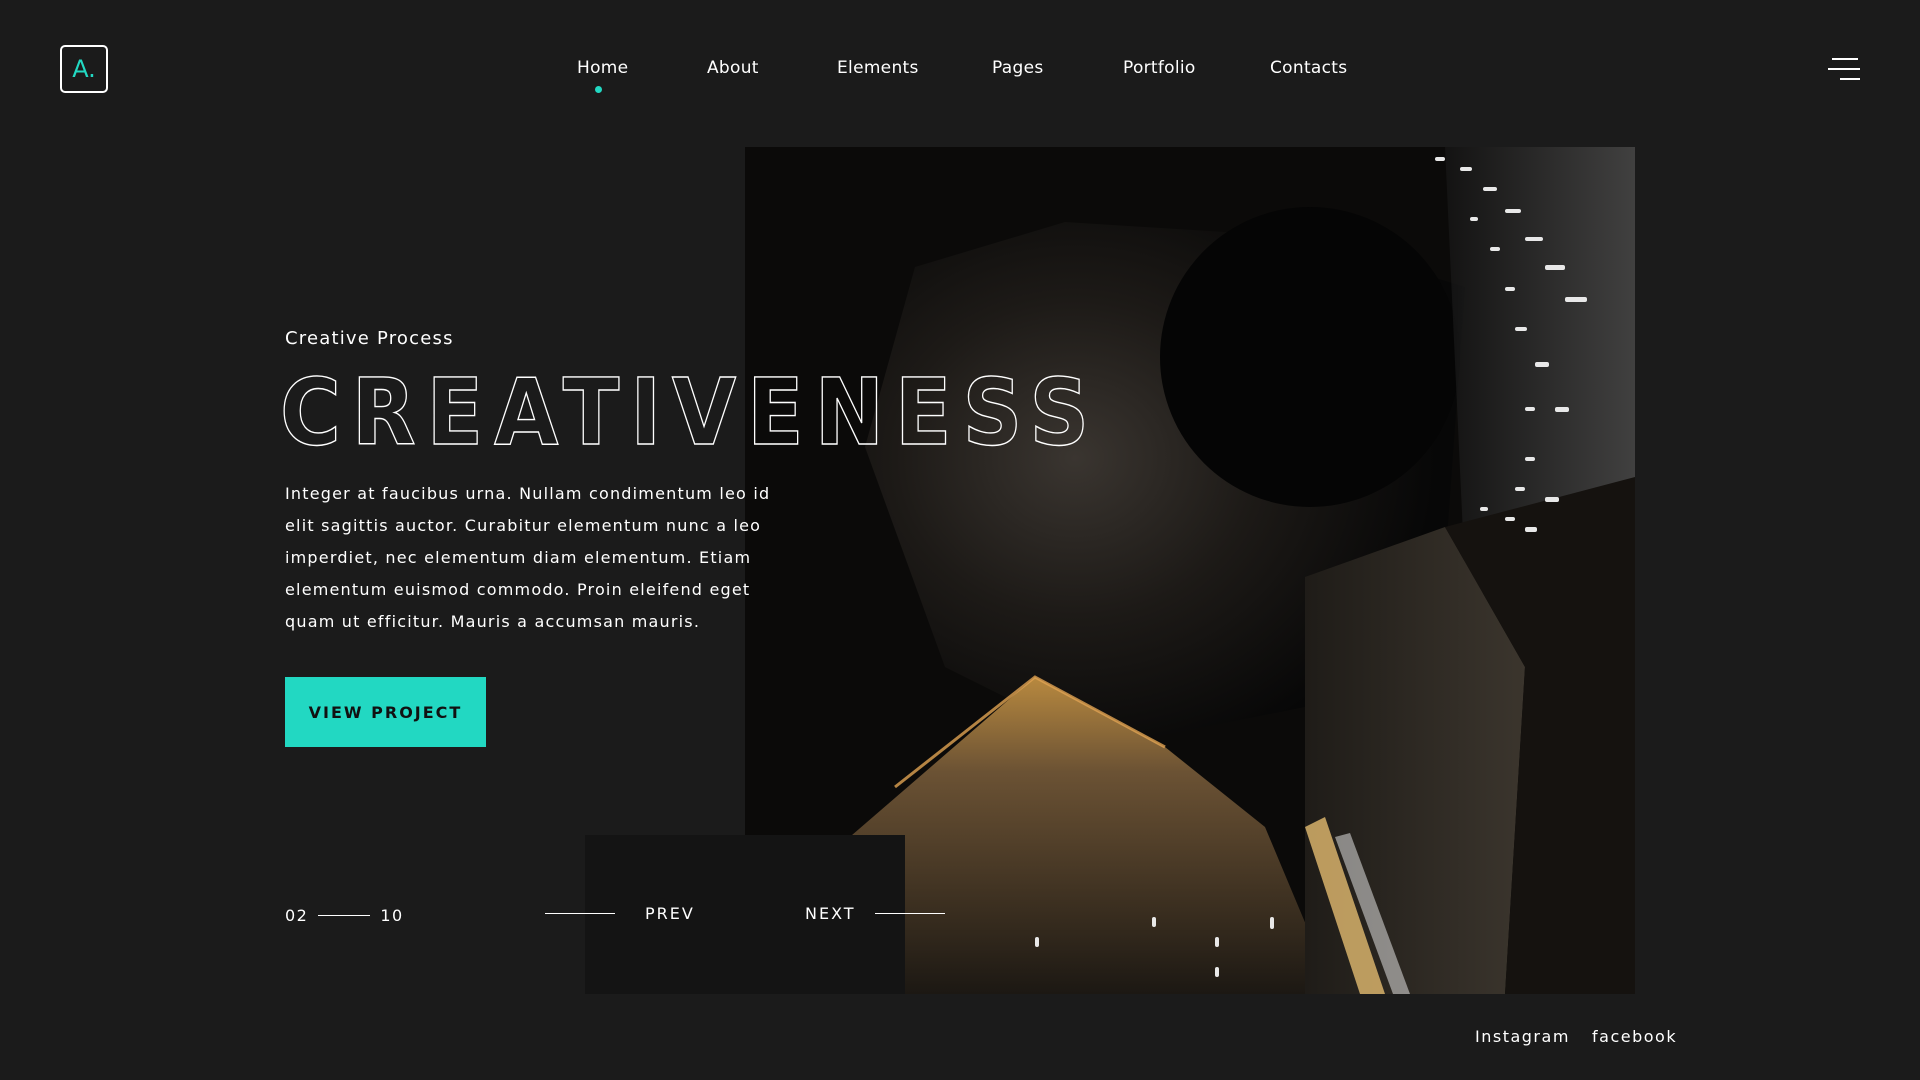 This screenshot has height=1080, width=1920. Describe the element at coordinates (297, 915) in the screenshot. I see `slide-current: 02` at that location.